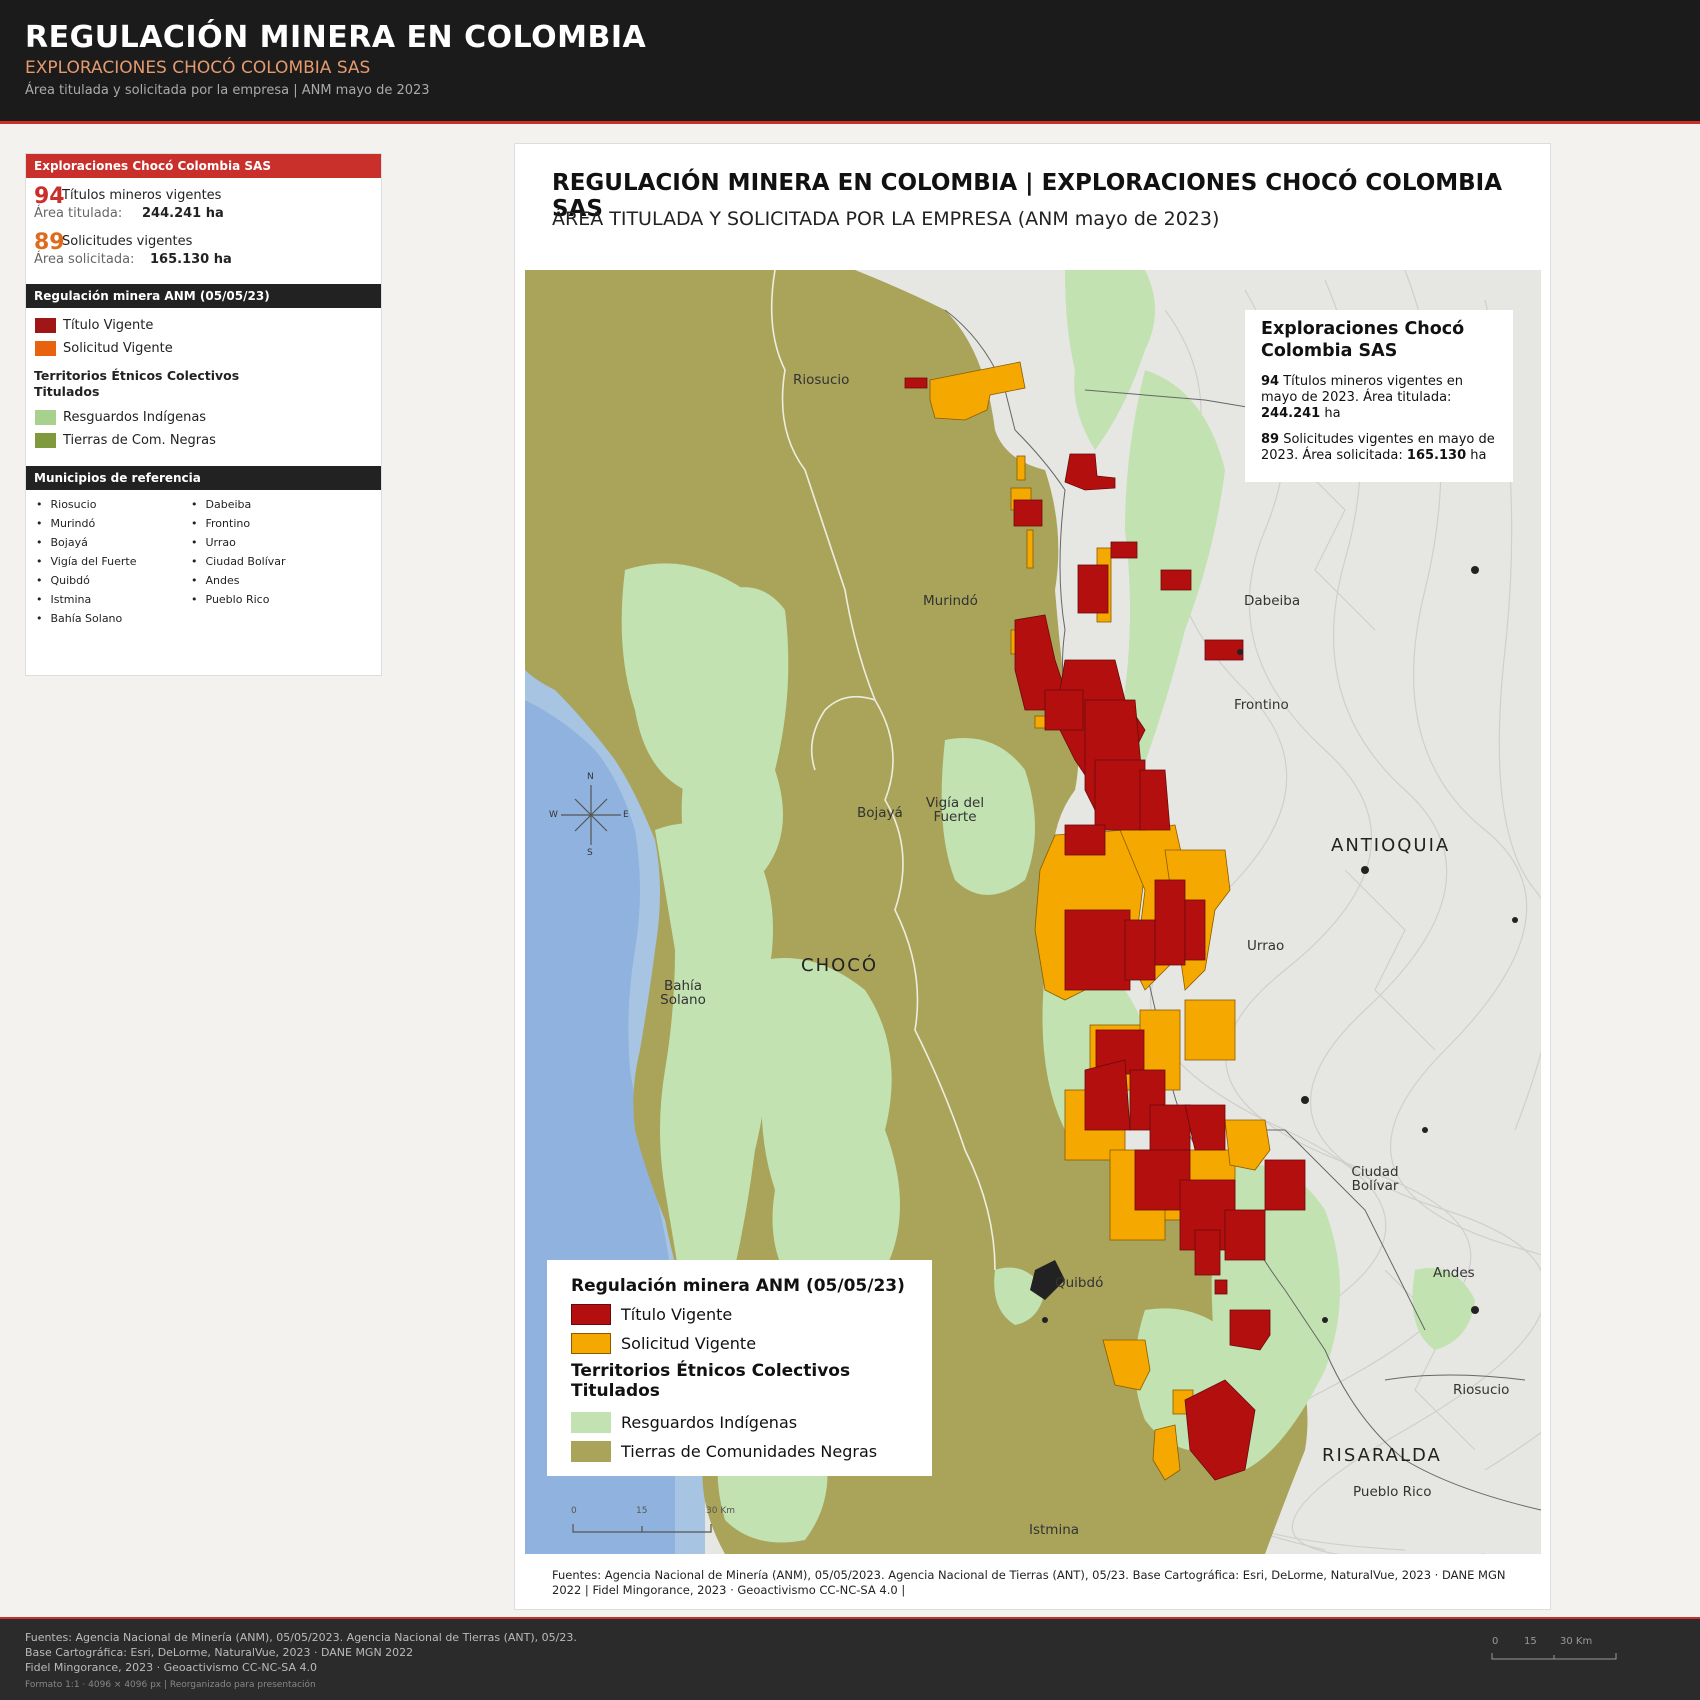 This screenshot has width=1700, height=1700. What do you see at coordinates (203, 296) in the screenshot?
I see `regulation-header: Regulación minera ANM (05/05/23)` at bounding box center [203, 296].